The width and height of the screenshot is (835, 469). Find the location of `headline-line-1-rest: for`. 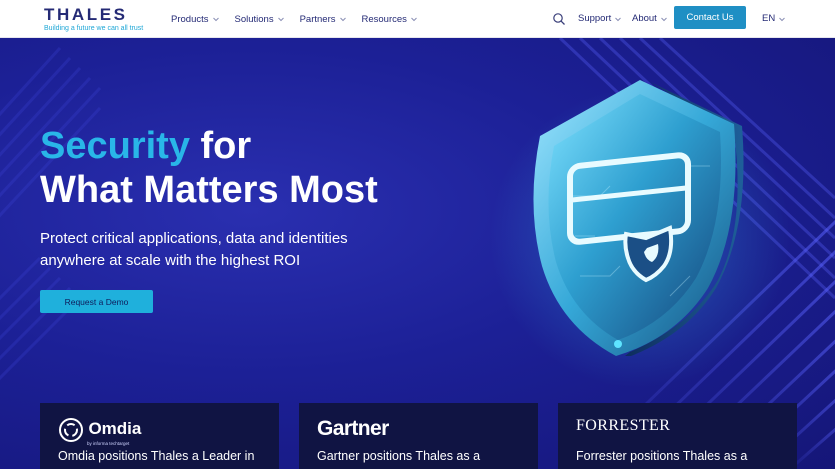

headline-line-1-rest: for is located at coordinates (220, 146).